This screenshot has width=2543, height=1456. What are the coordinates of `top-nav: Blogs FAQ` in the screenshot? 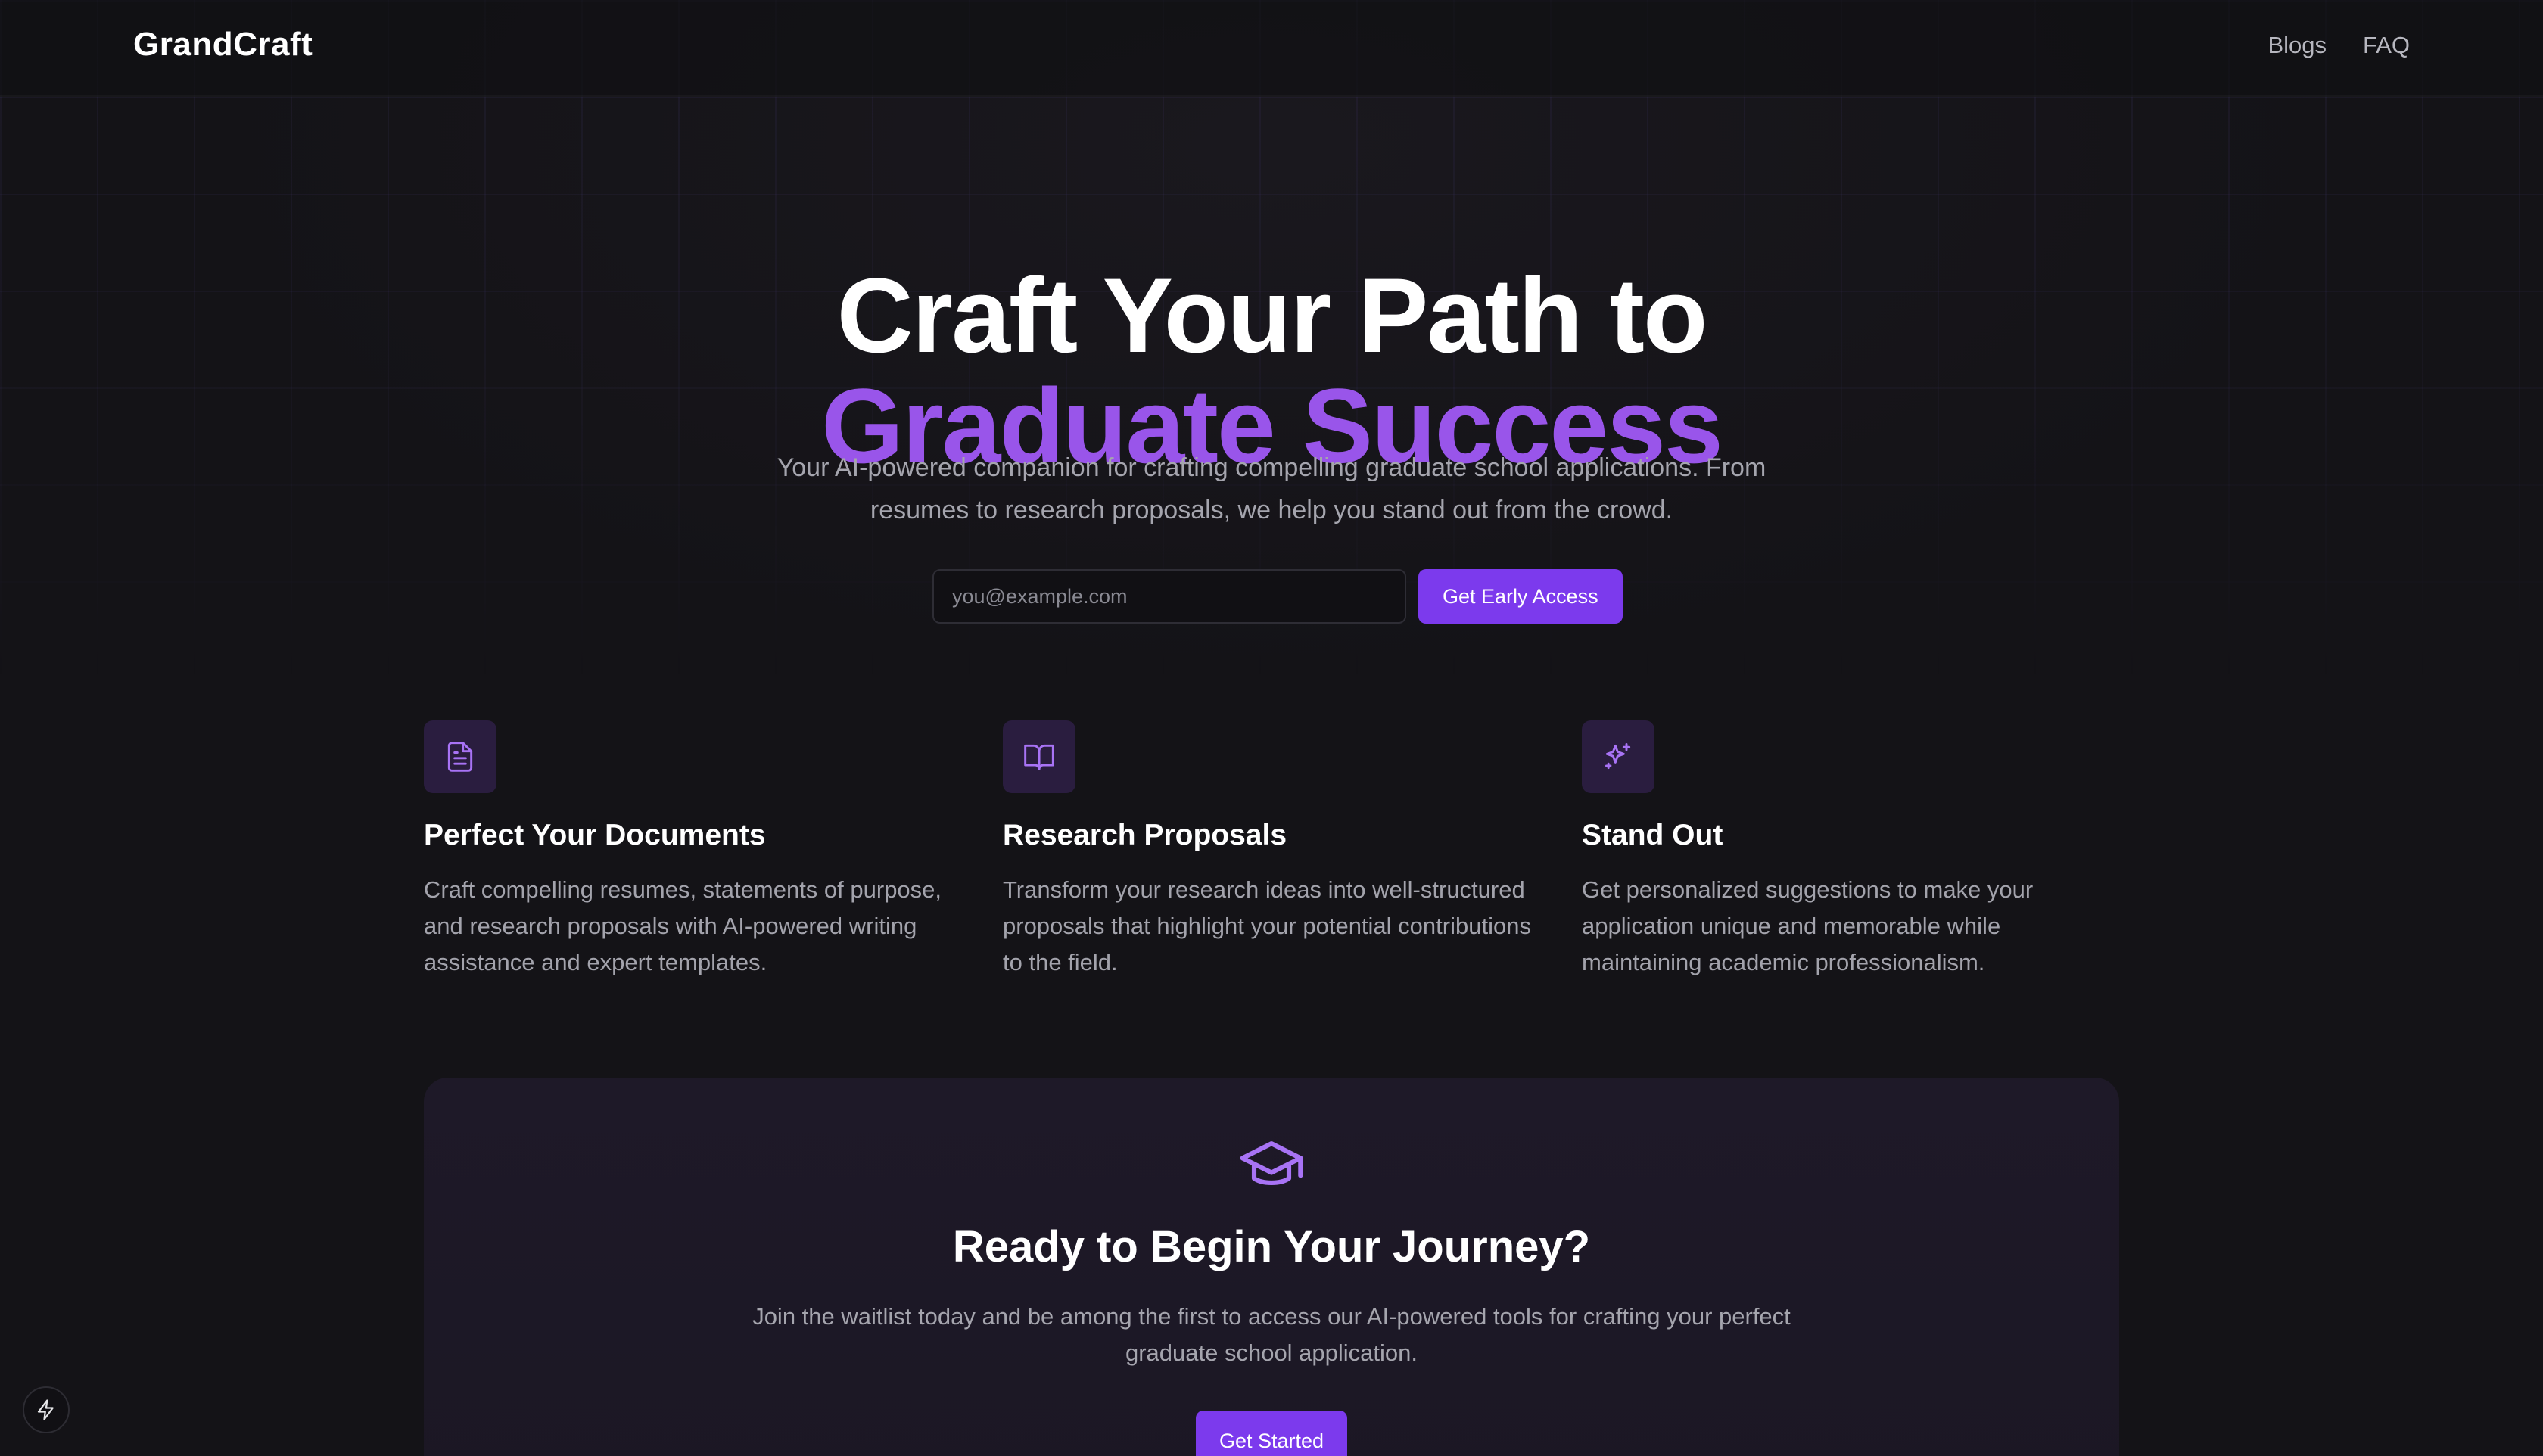 It's located at (2339, 45).